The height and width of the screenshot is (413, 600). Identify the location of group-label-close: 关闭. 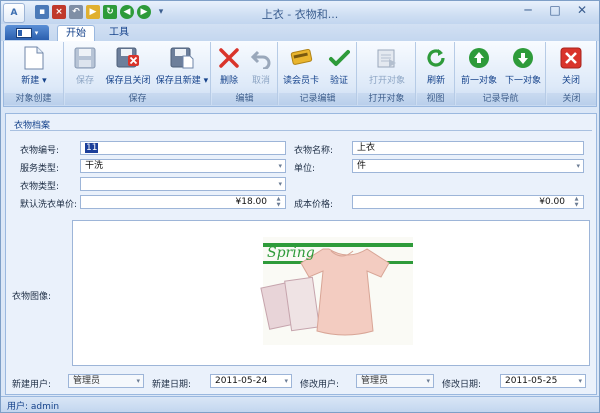
(571, 99).